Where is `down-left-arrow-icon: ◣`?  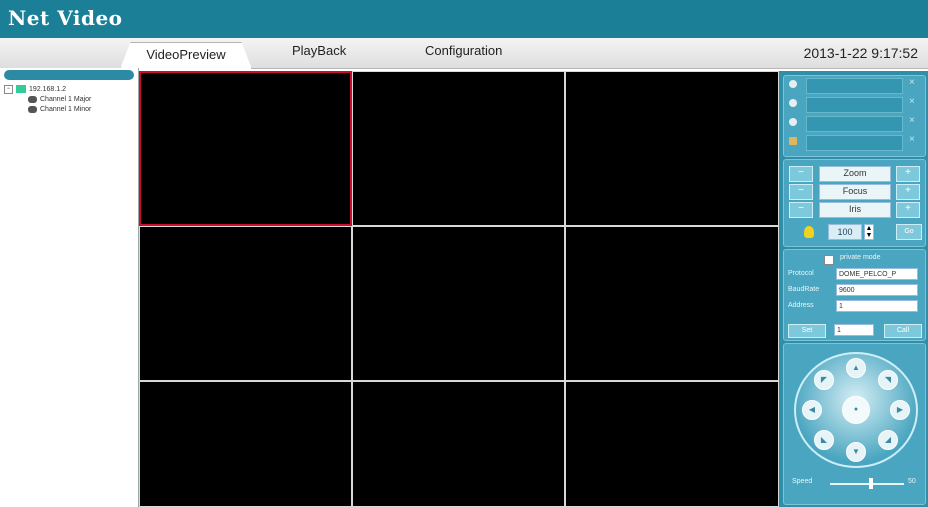
down-left-arrow-icon: ◣ is located at coordinates (824, 440).